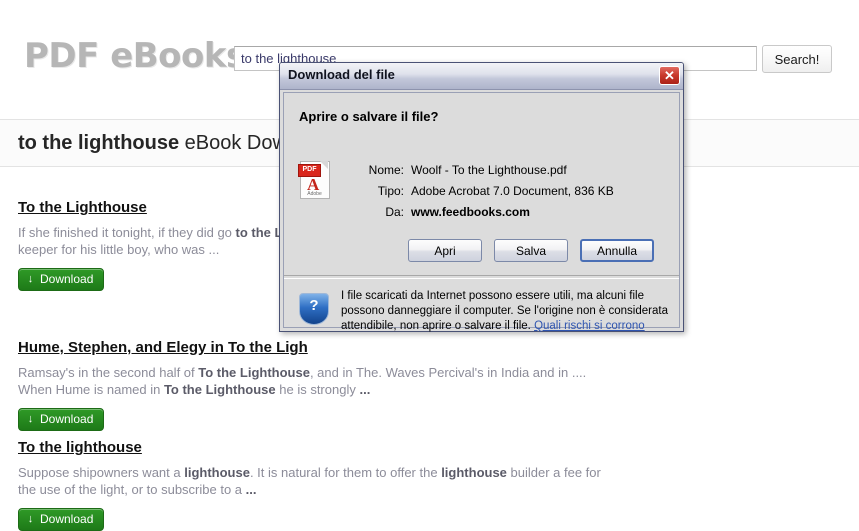 Image resolution: width=859 pixels, height=531 pixels. What do you see at coordinates (394, 212) in the screenshot?
I see `file-source-label: Da:` at bounding box center [394, 212].